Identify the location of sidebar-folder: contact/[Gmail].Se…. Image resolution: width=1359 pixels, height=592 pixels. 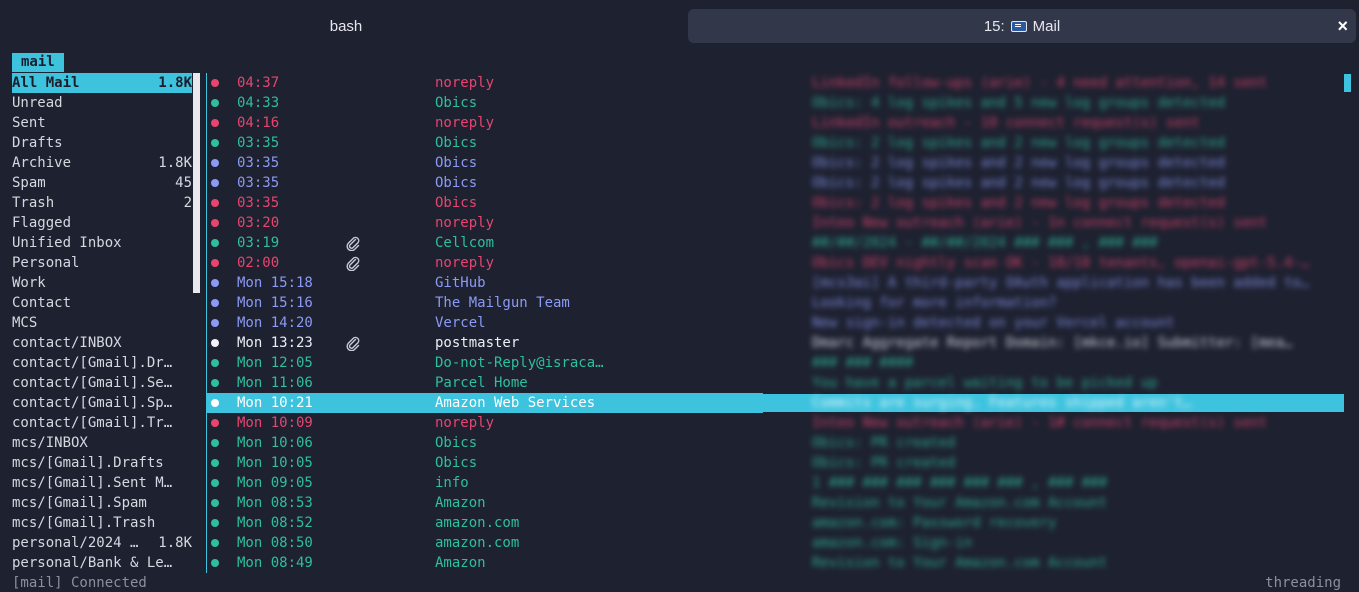
(102, 383).